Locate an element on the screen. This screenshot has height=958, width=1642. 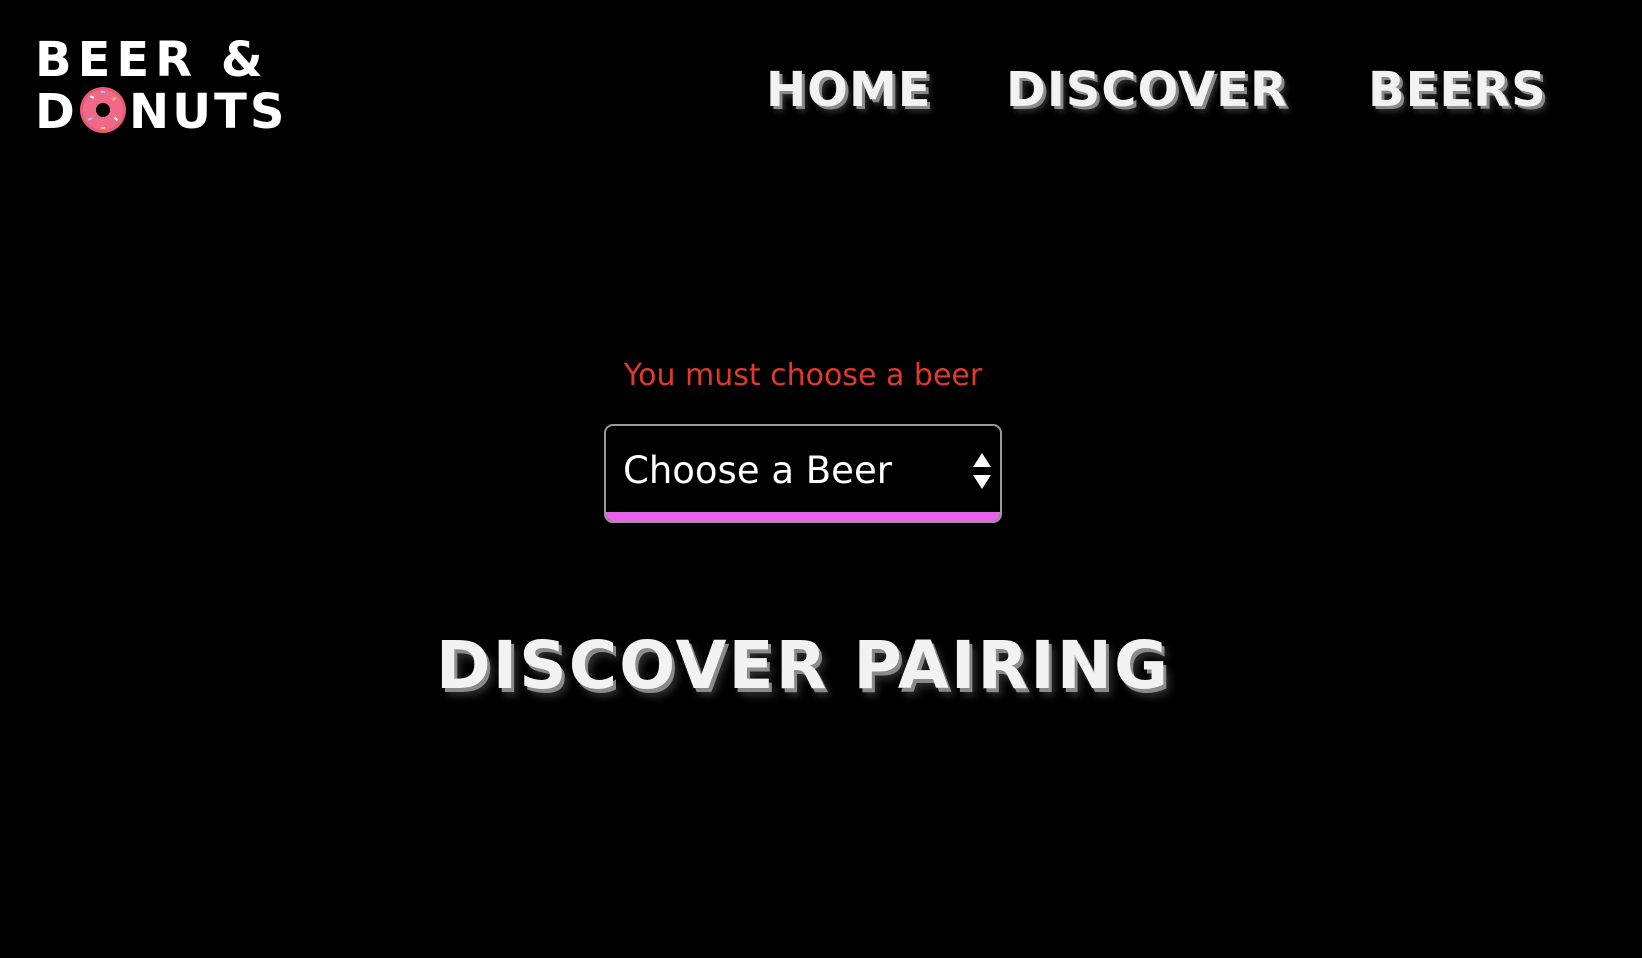
nav-discover-link: DISCOVER is located at coordinates (1147, 90).